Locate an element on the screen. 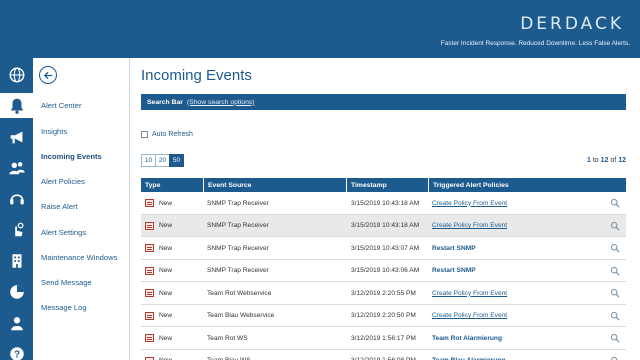  search-bar: Search Bar (Show search options) is located at coordinates (383, 102).